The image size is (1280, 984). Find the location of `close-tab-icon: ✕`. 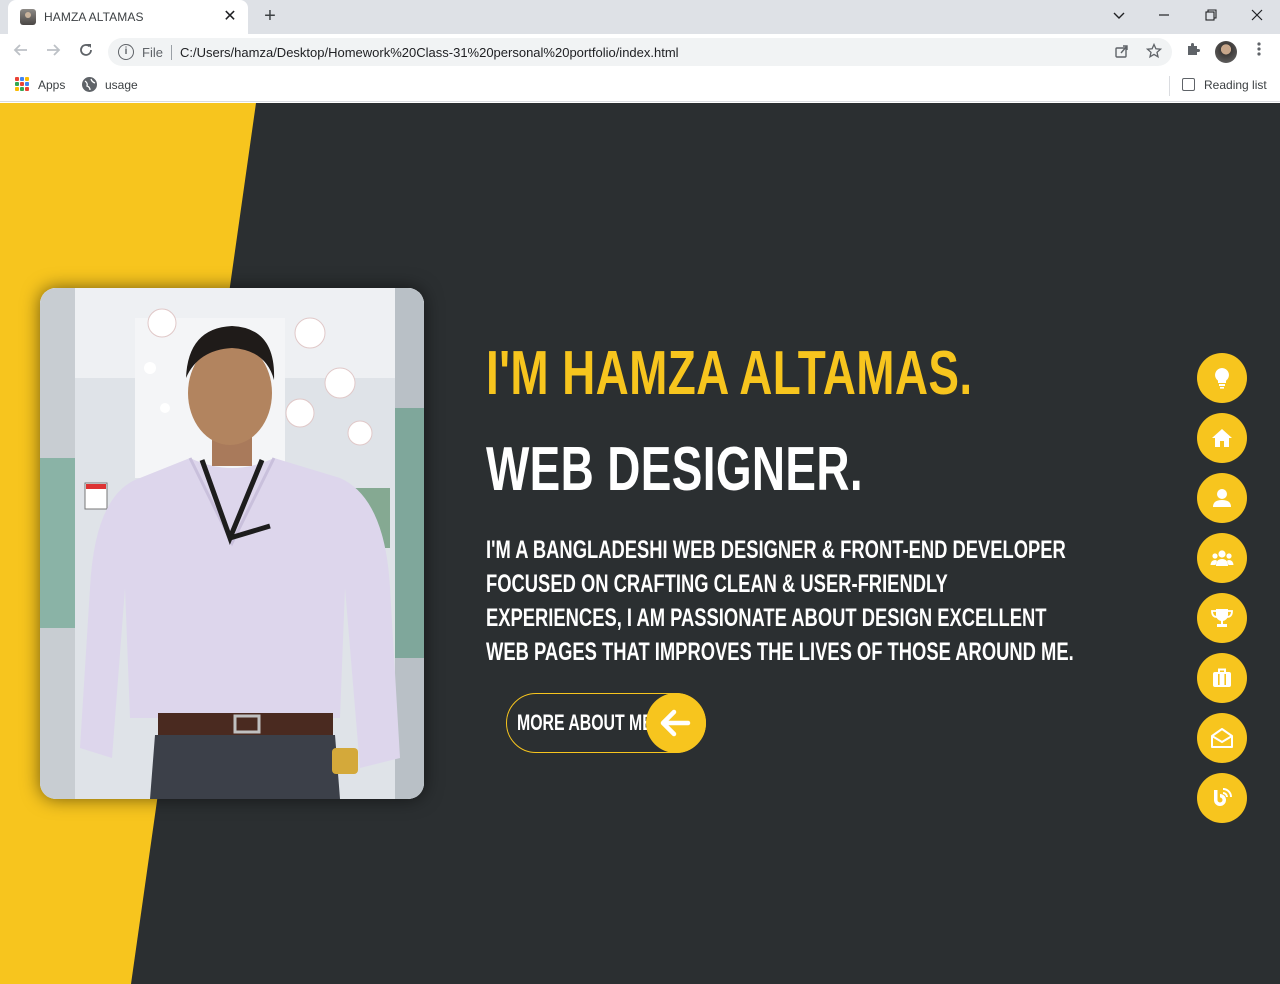

close-tab-icon: ✕ is located at coordinates (230, 17).